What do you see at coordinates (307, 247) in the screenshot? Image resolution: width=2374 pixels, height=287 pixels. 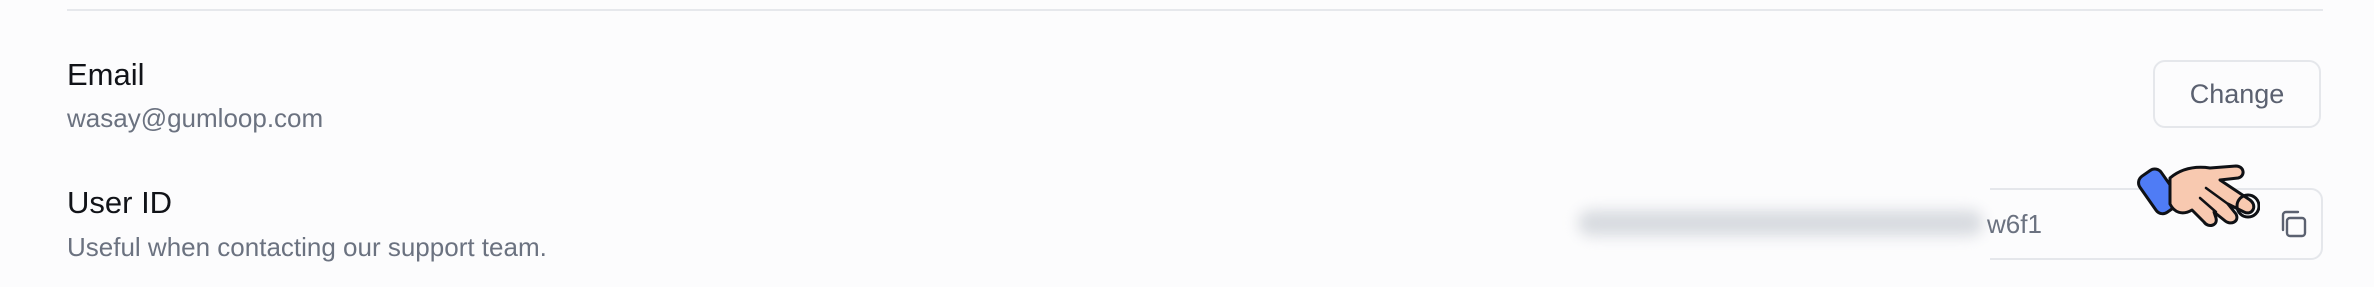 I see `user-id-description: Useful when contacting our support team.` at bounding box center [307, 247].